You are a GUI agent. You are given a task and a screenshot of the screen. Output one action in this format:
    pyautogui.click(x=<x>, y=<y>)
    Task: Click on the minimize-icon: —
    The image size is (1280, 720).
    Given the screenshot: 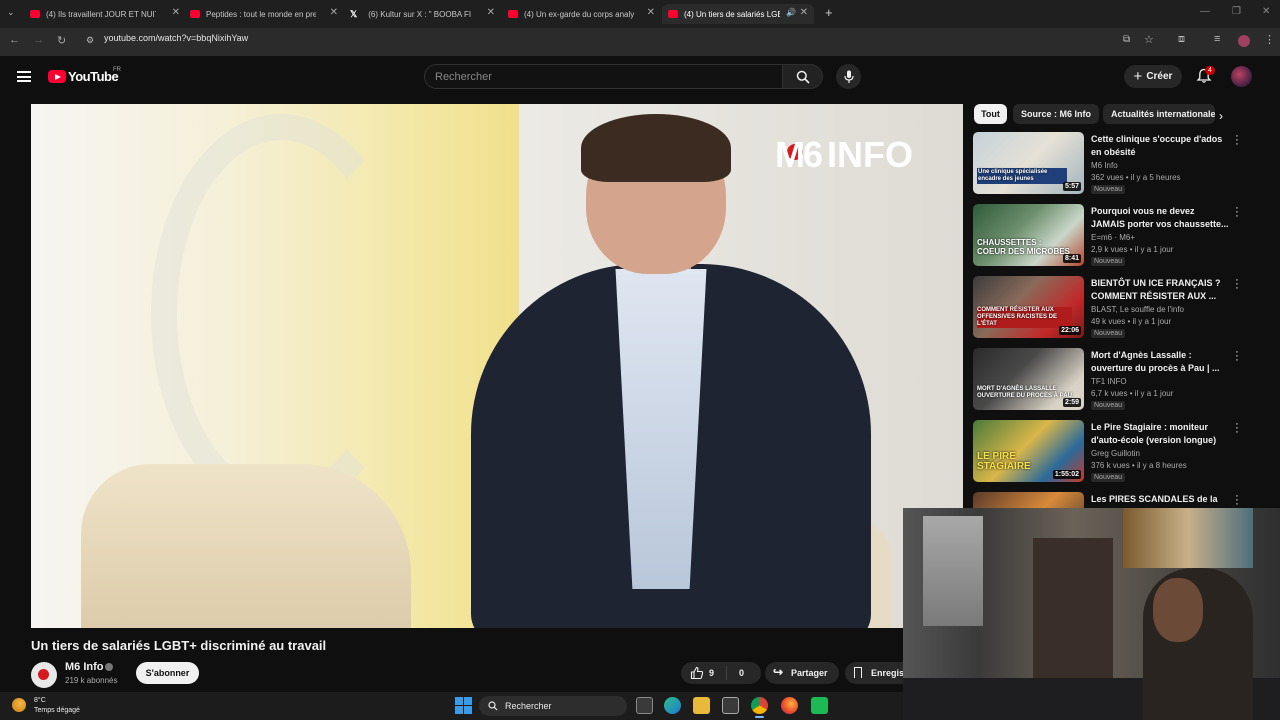 What is the action you would take?
    pyautogui.click(x=1205, y=11)
    